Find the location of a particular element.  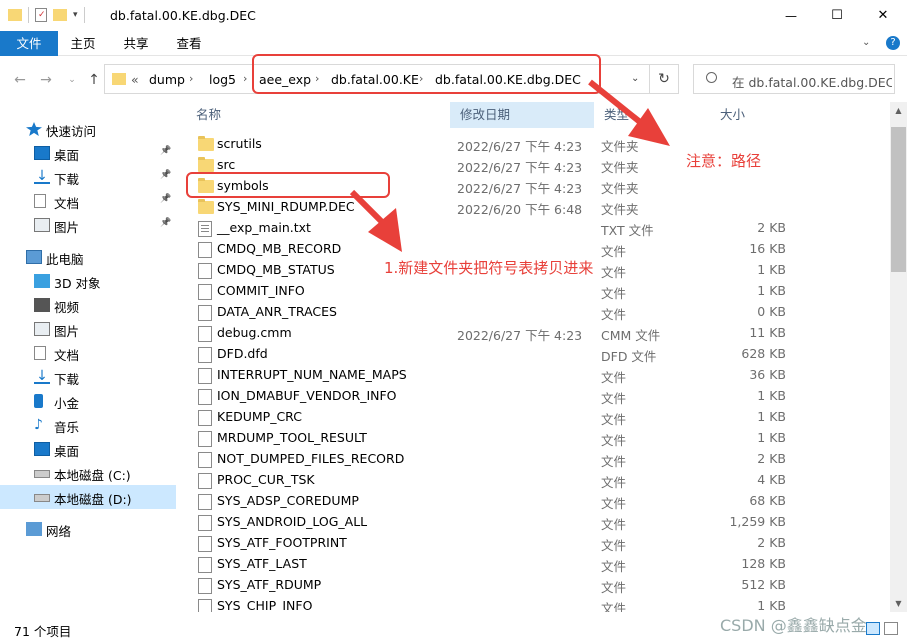

path-note: 注意：路径 is located at coordinates (724, 161).